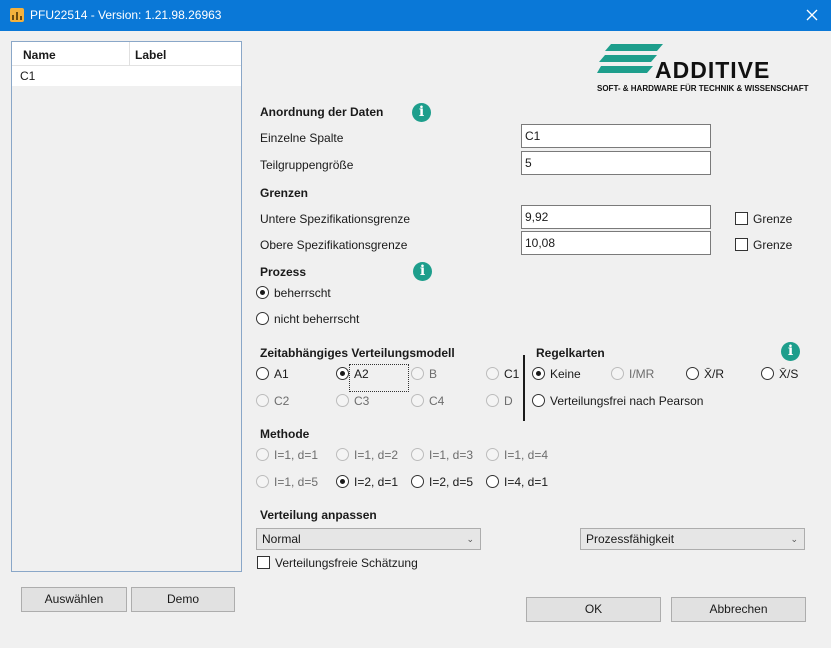 The height and width of the screenshot is (648, 831). I want to click on controlled-radio, so click(262, 292).